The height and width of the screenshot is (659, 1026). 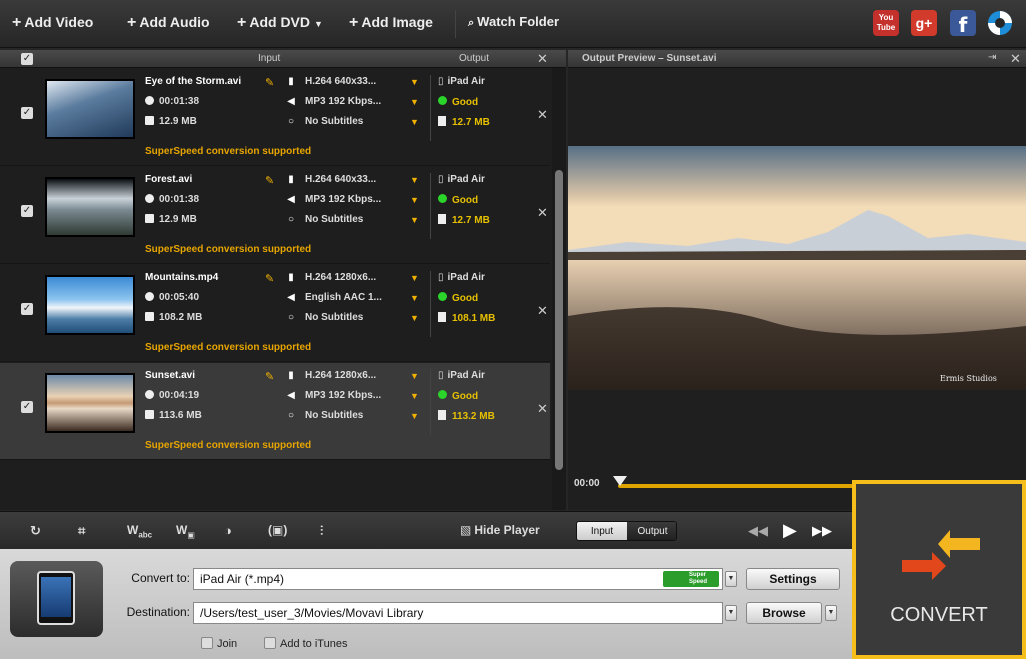 I want to click on add-audio-label: Add Audio, so click(x=174, y=22).